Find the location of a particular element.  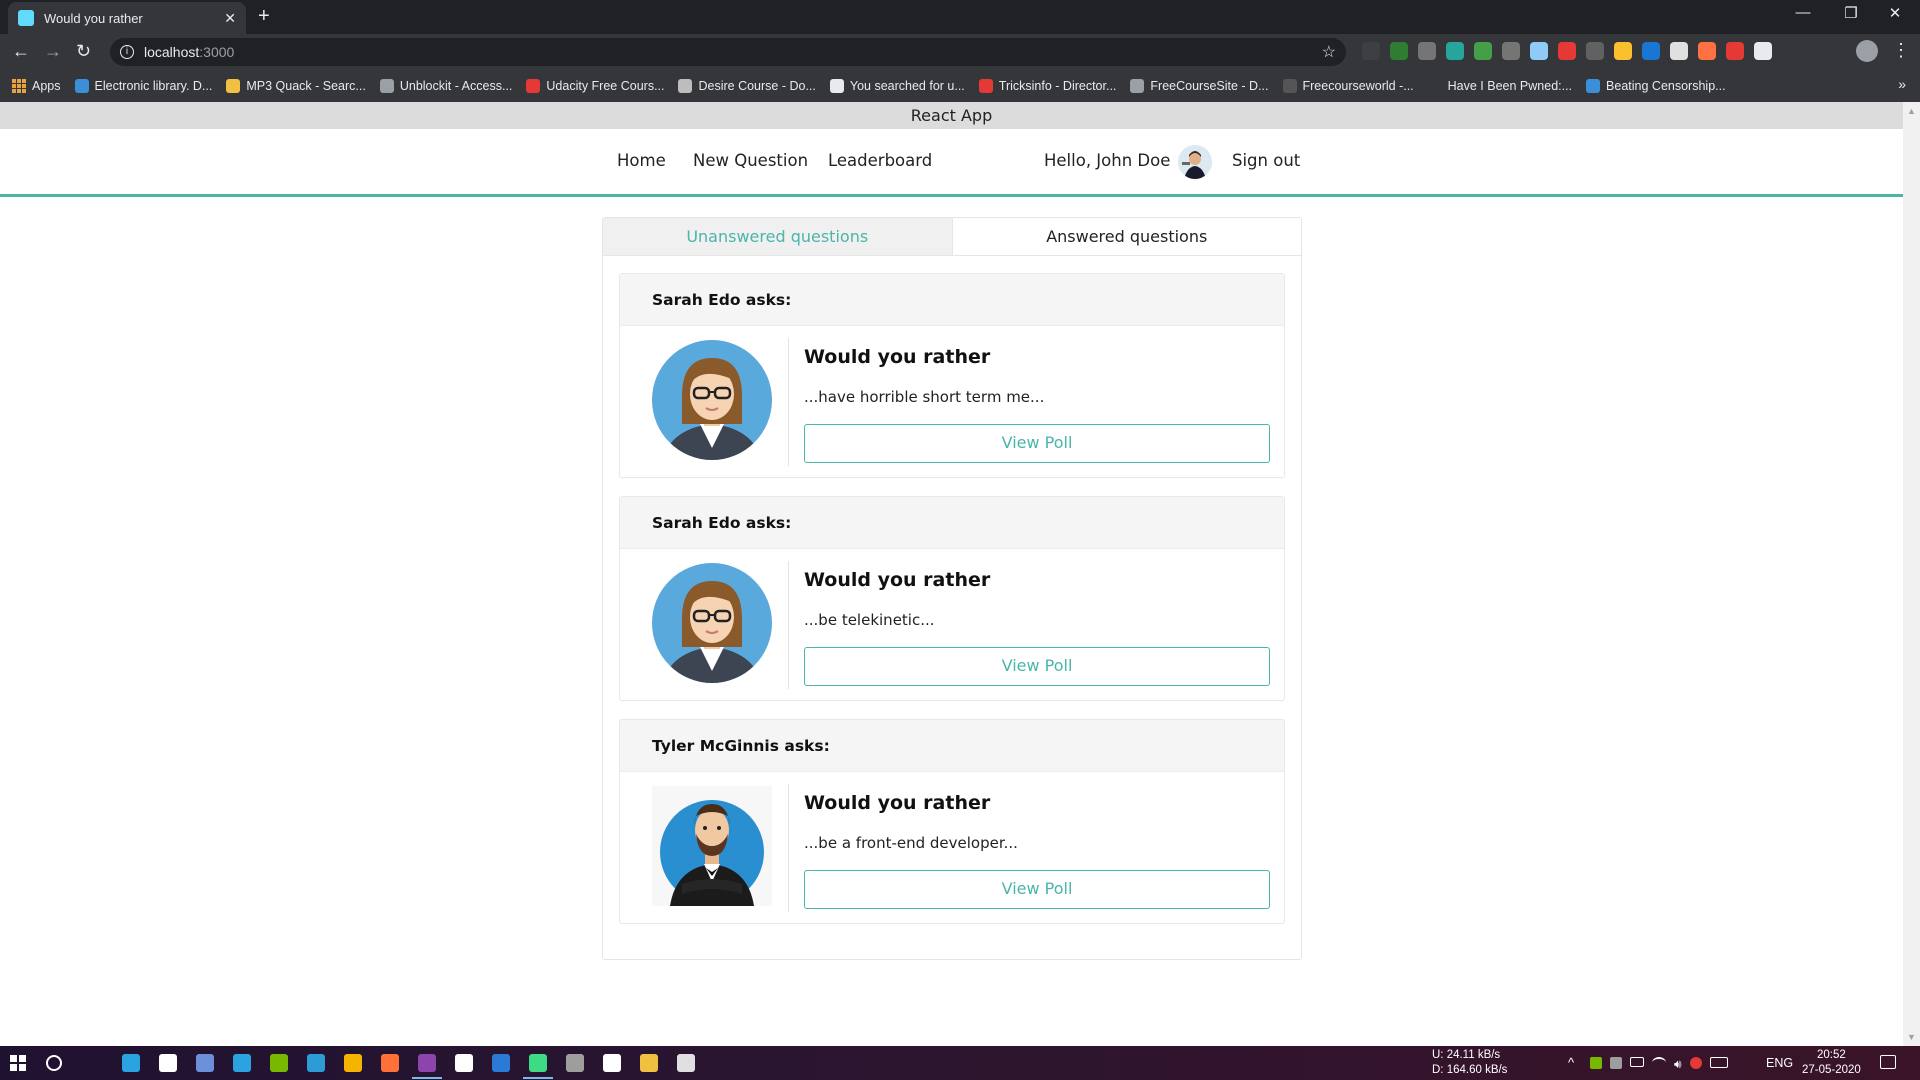

tab-answered-questions: Answered questions is located at coordinates (1126, 236).